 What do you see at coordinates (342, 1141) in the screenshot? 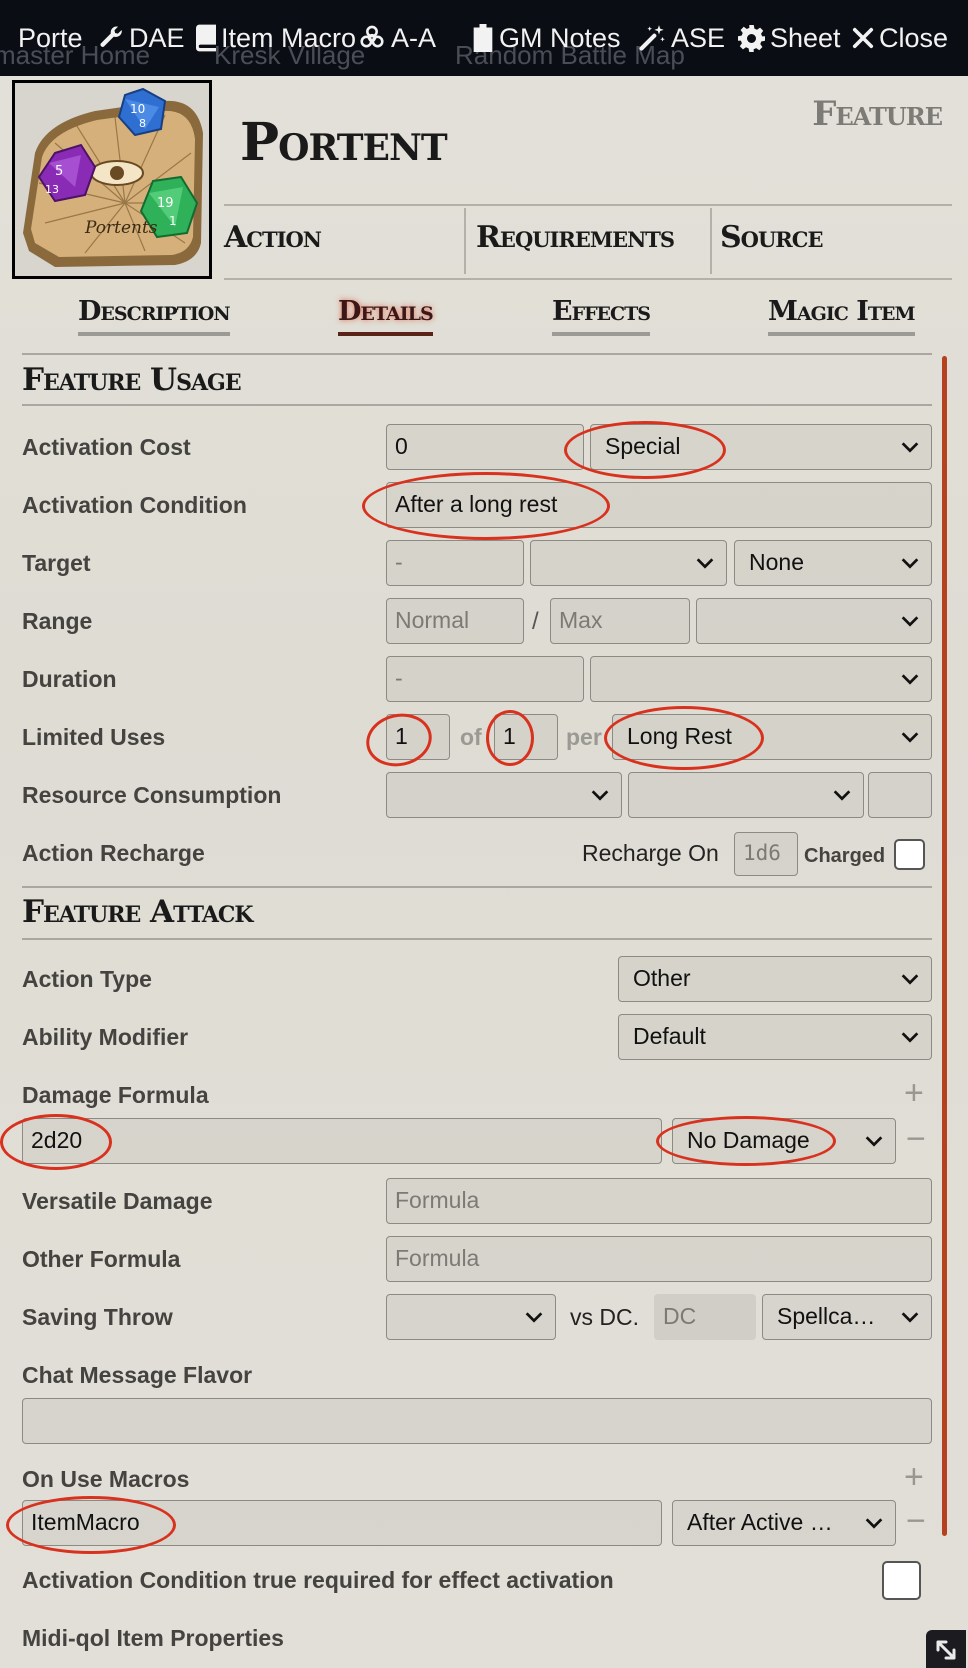
I see `damage-formula-input: 2d20` at bounding box center [342, 1141].